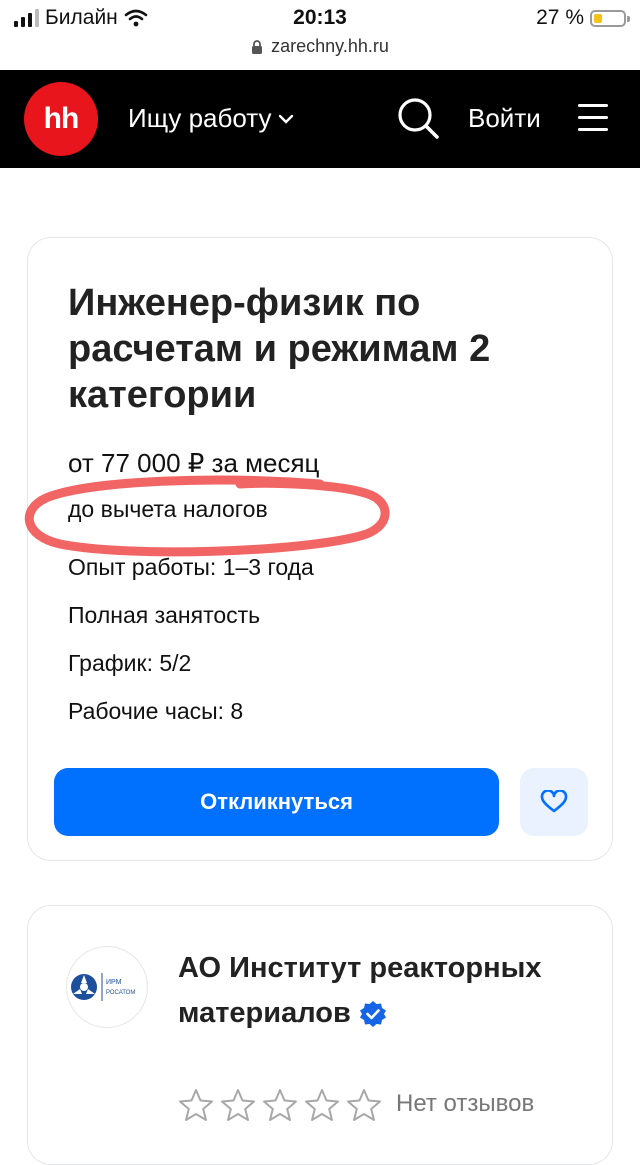 Image resolution: width=640 pixels, height=1165 pixels. I want to click on company-name: АО Институт реакторных материалов, so click(378, 991).